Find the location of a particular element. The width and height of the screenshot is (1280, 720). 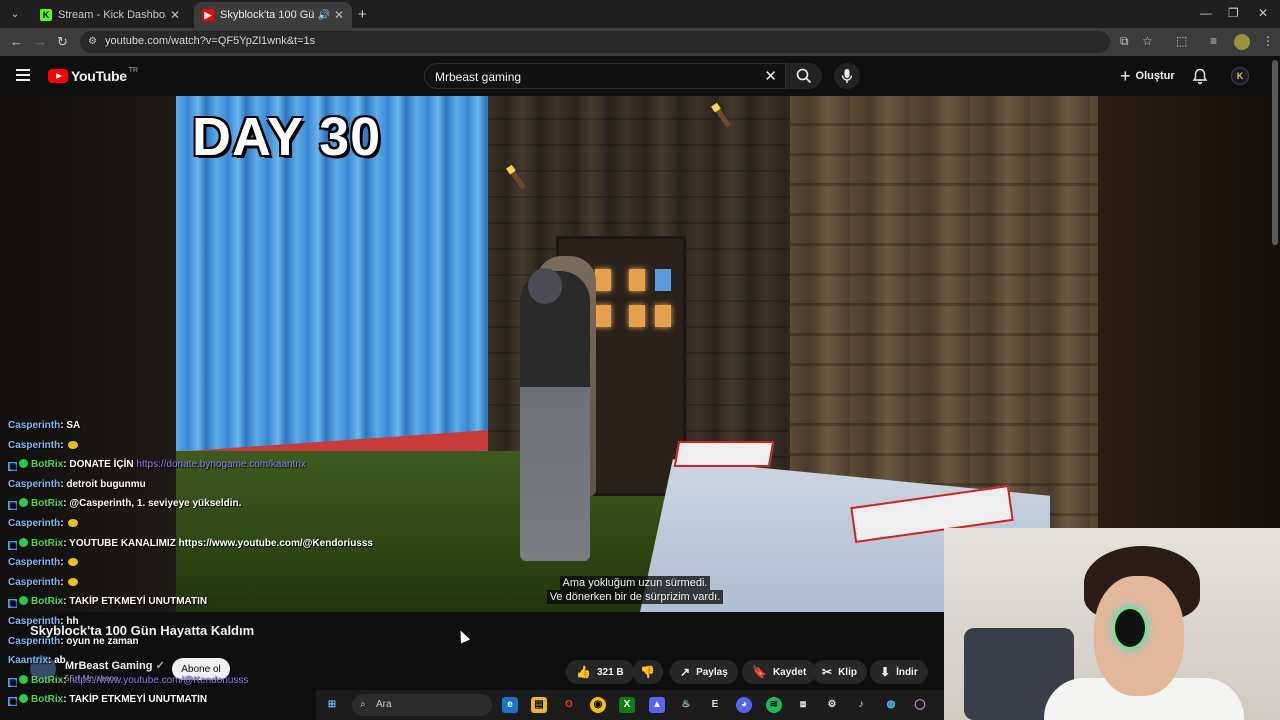

chat-text: : DONATE İÇİN is located at coordinates (100, 465).